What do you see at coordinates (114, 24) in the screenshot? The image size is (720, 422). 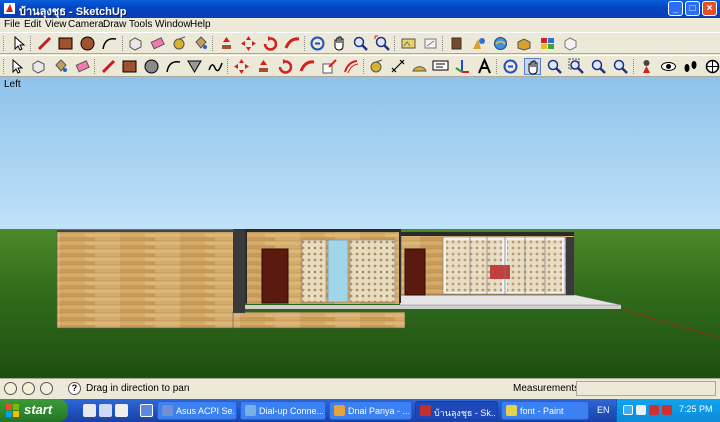 I see `menu-draw: Draw` at bounding box center [114, 24].